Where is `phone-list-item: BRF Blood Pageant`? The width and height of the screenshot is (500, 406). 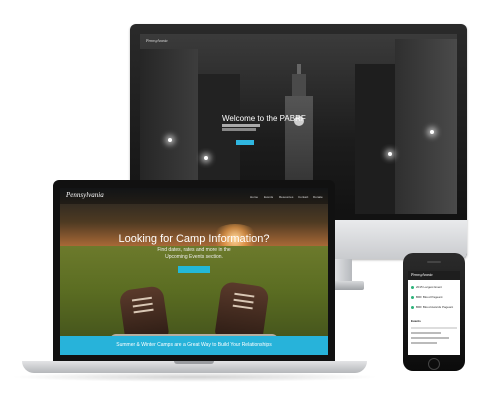 phone-list-item: BRF Blood Pageant is located at coordinates (427, 297).